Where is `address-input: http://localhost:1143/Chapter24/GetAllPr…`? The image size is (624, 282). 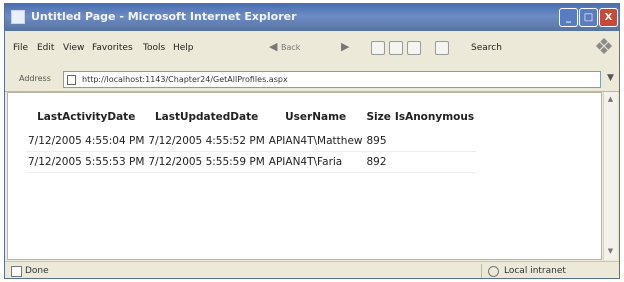 address-input: http://localhost:1143/Chapter24/GetAllPr… is located at coordinates (332, 79).